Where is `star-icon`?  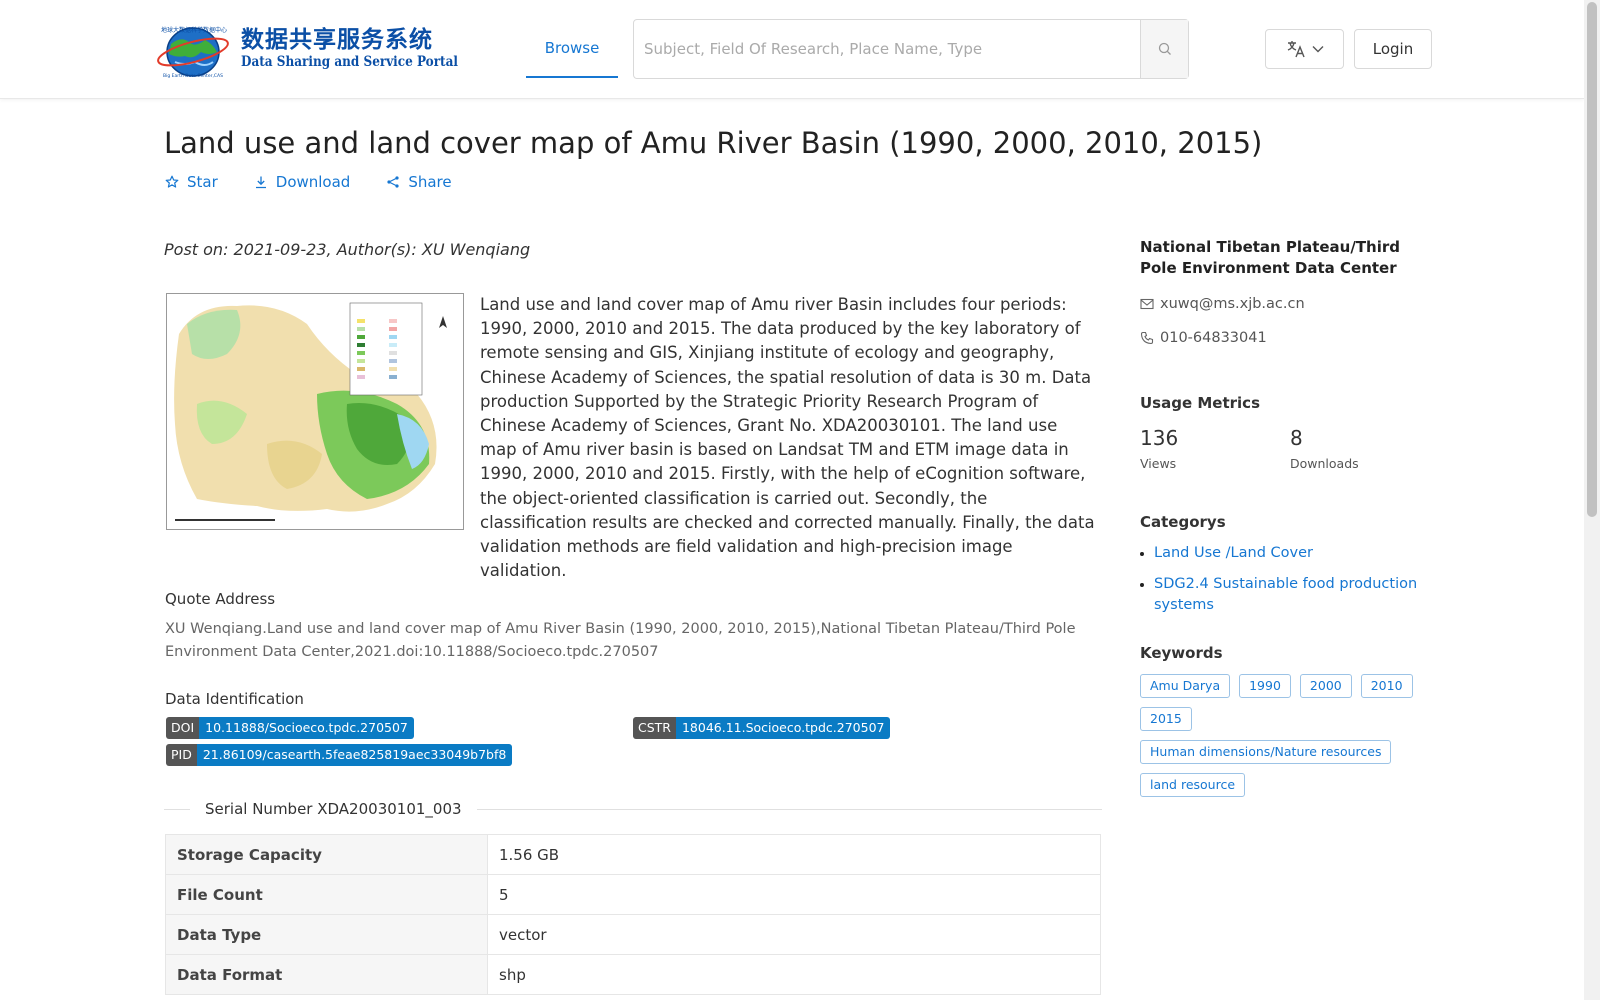 star-icon is located at coordinates (172, 181).